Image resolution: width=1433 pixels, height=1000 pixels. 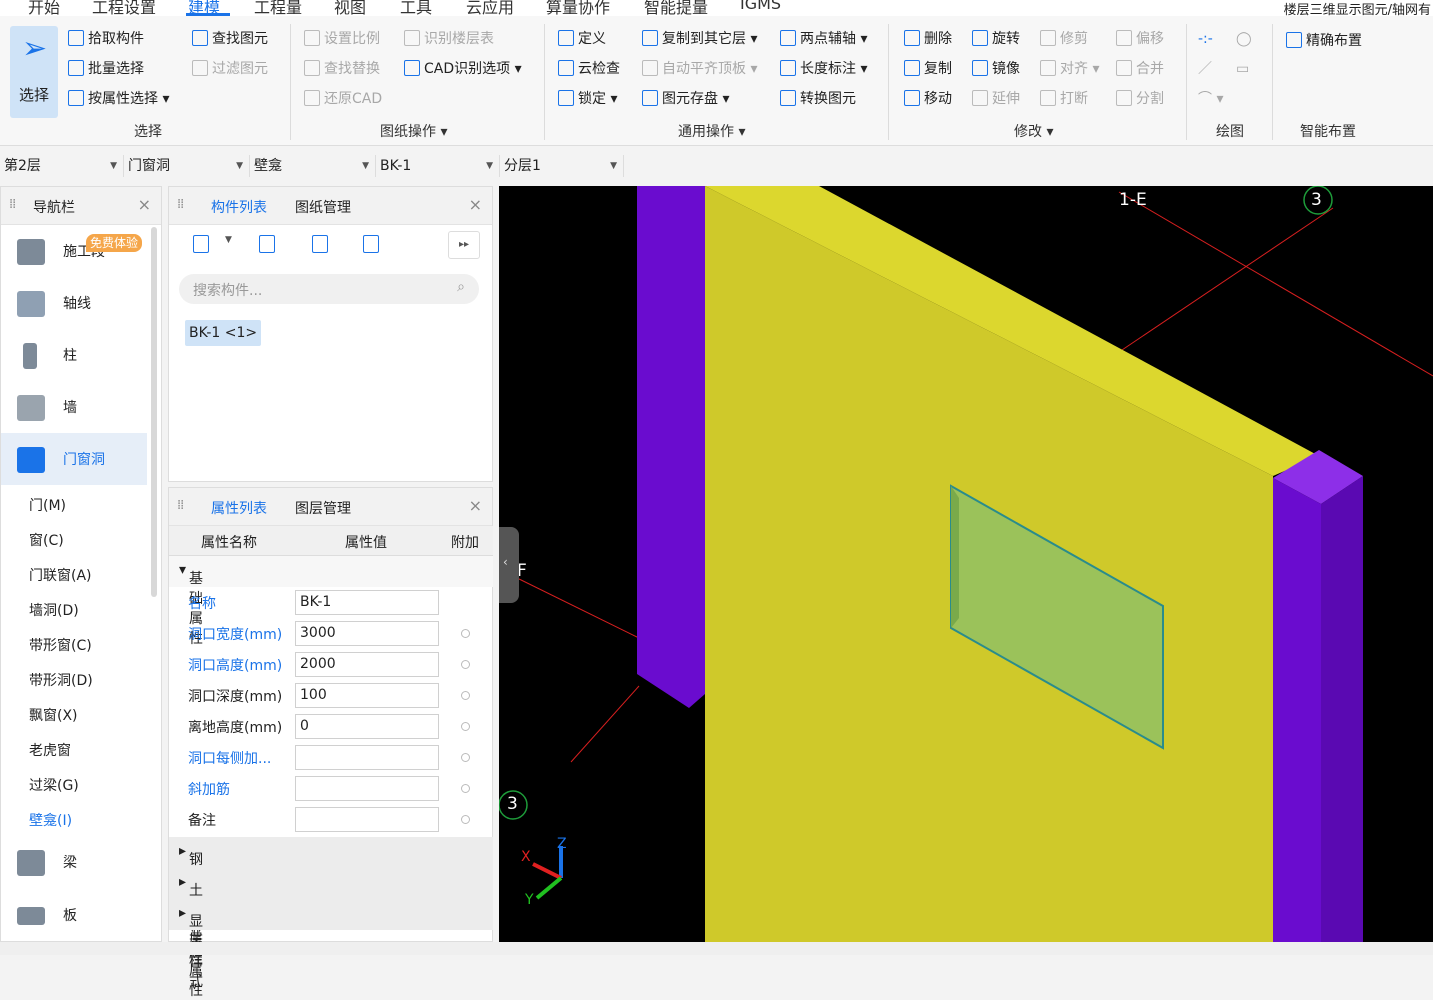 I want to click on nav-item-beam: 梁, so click(x=74, y=862).